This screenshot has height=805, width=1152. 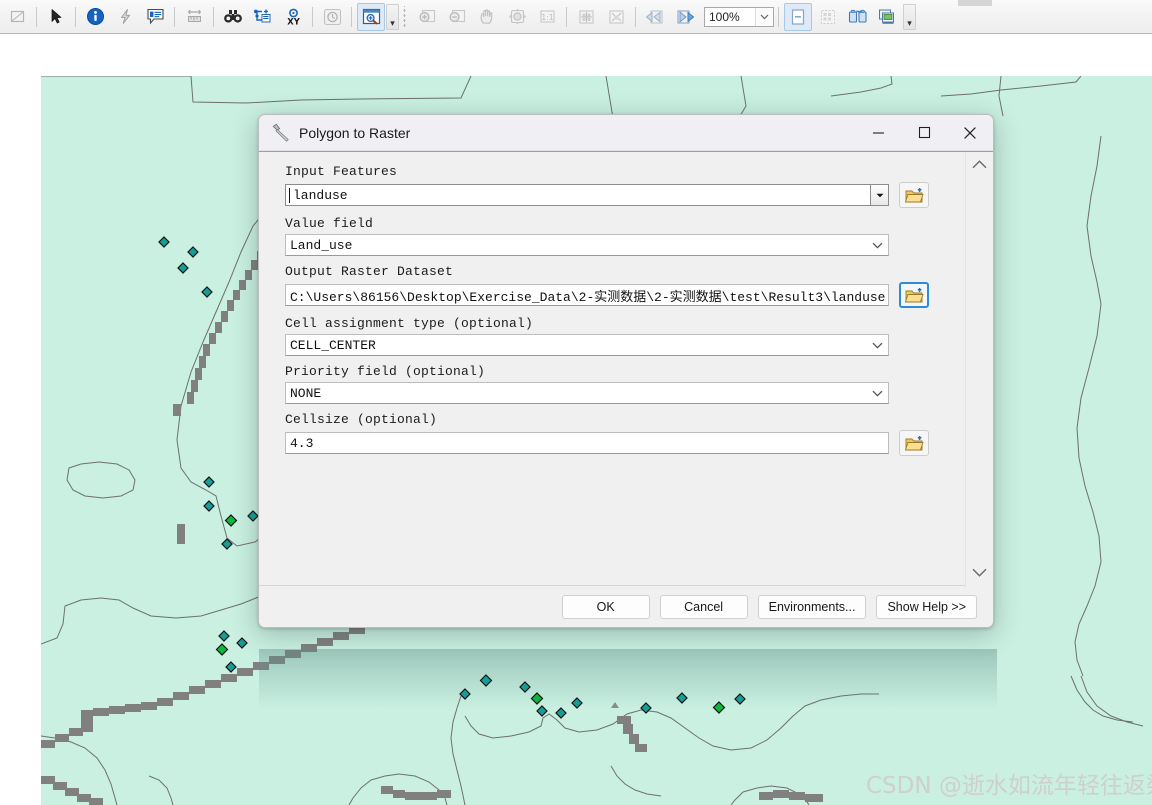 I want to click on top-edge-chip, so click(x=975, y=3).